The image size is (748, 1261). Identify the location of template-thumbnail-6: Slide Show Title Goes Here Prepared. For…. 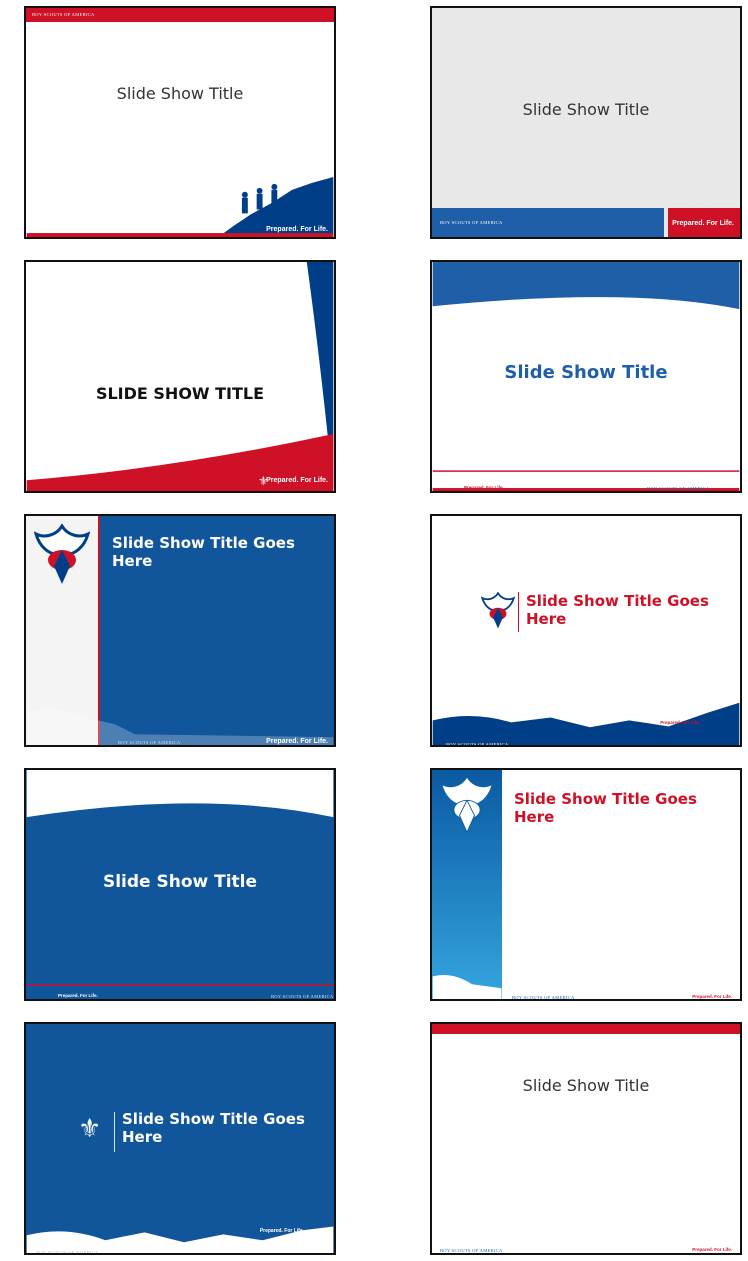
(586, 630).